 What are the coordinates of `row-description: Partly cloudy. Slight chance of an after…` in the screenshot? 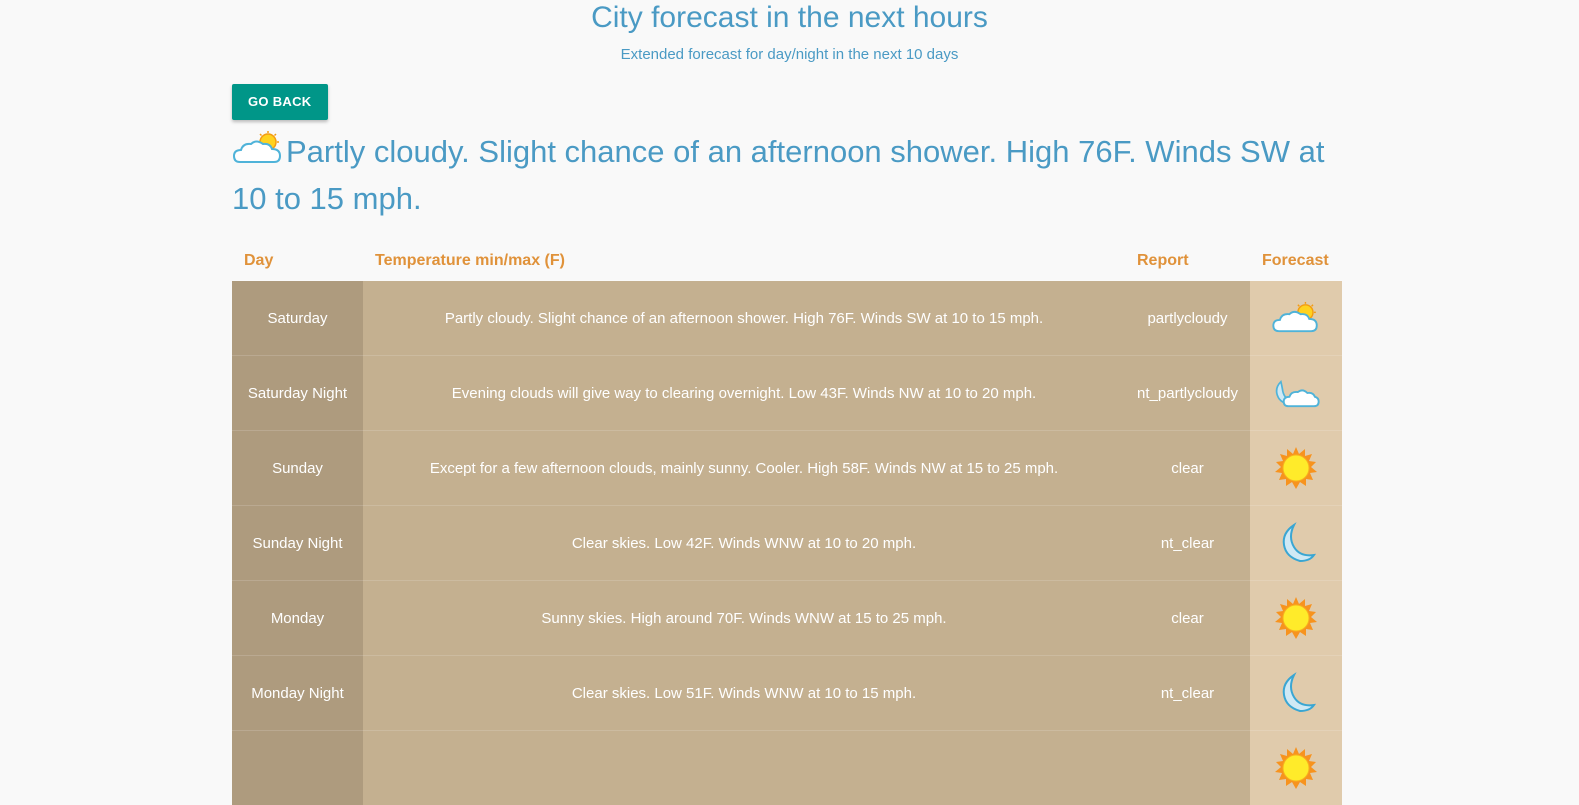 It's located at (744, 318).